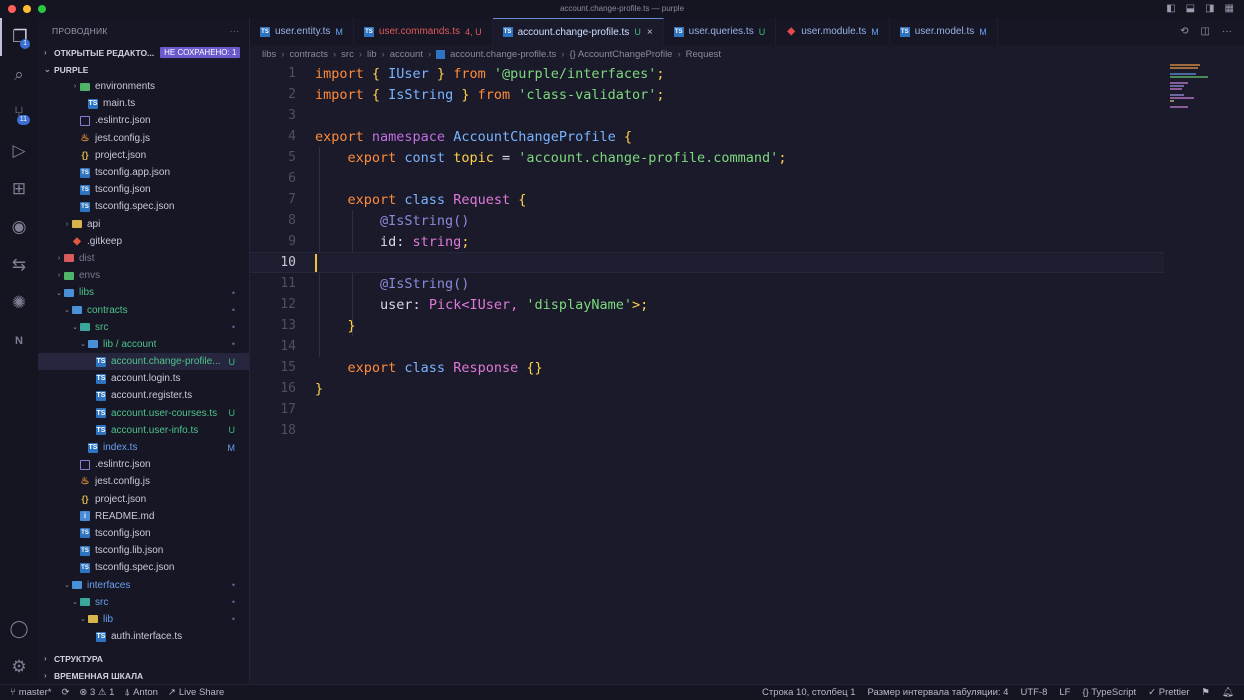  What do you see at coordinates (944, 31) in the screenshot?
I see `editor-tab: TS user.model.ts M` at bounding box center [944, 31].